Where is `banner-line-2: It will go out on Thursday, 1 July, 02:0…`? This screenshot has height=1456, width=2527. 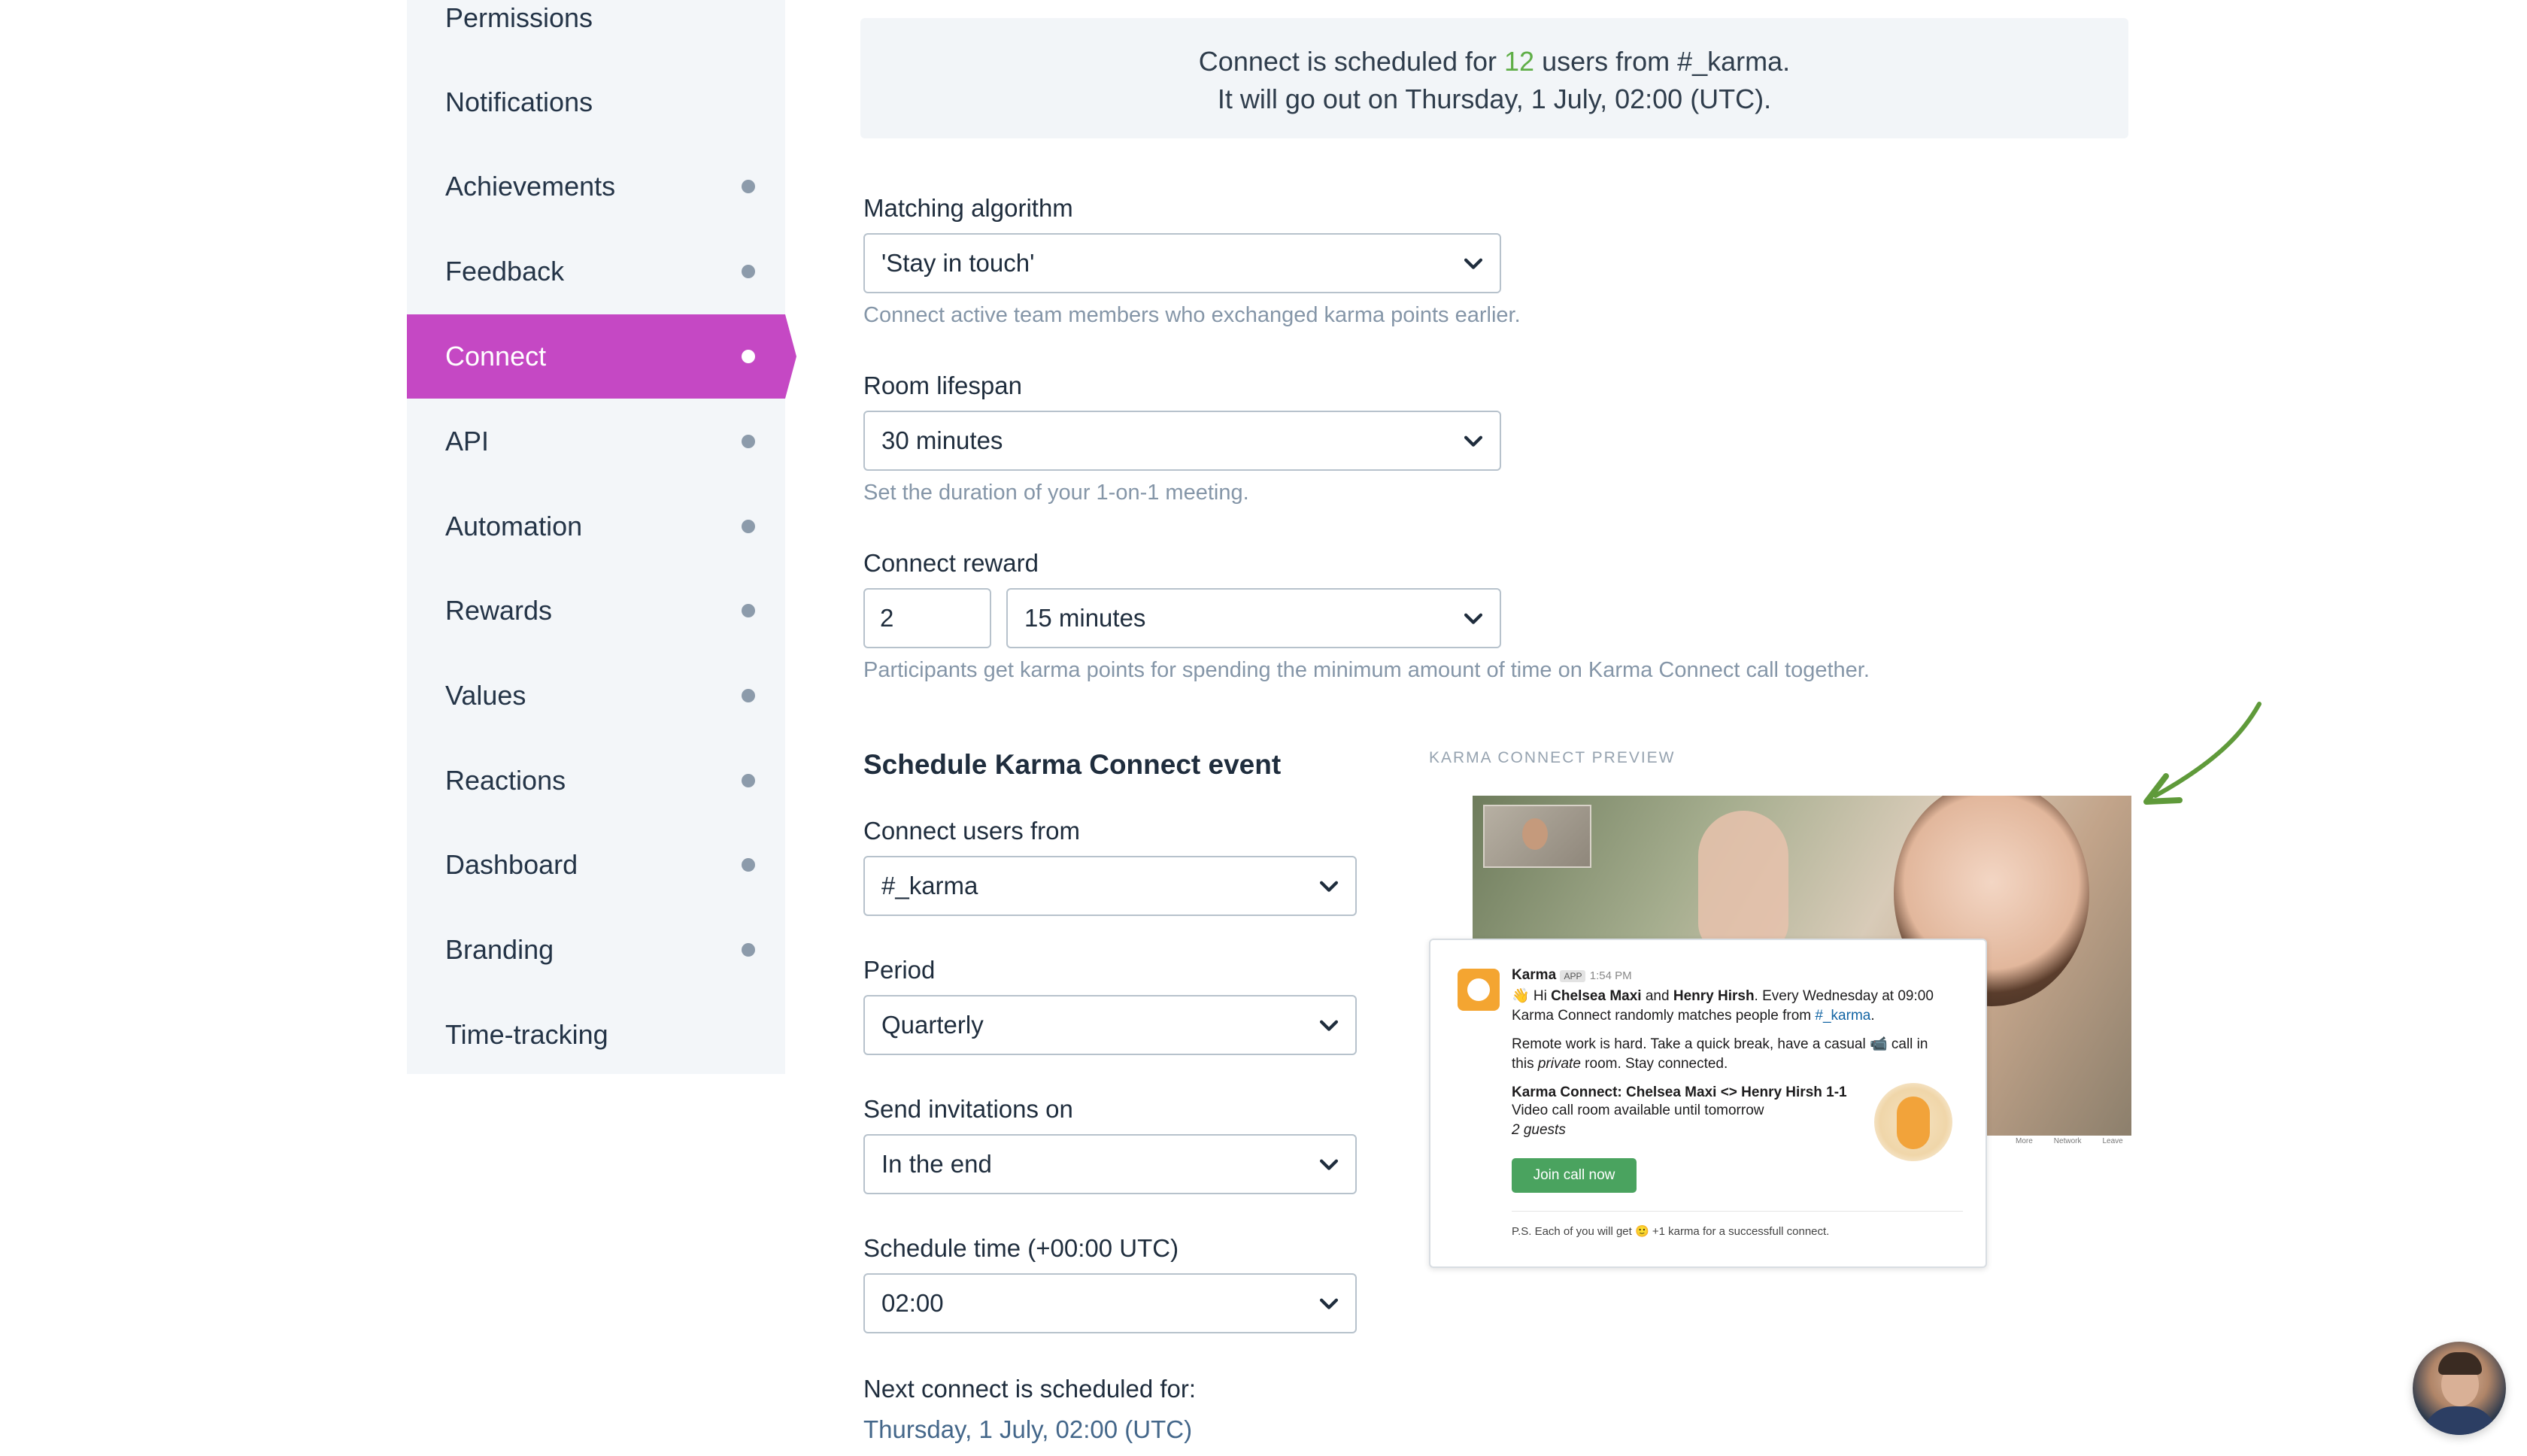 banner-line-2: It will go out on Thursday, 1 July, 02:0… is located at coordinates (1494, 99).